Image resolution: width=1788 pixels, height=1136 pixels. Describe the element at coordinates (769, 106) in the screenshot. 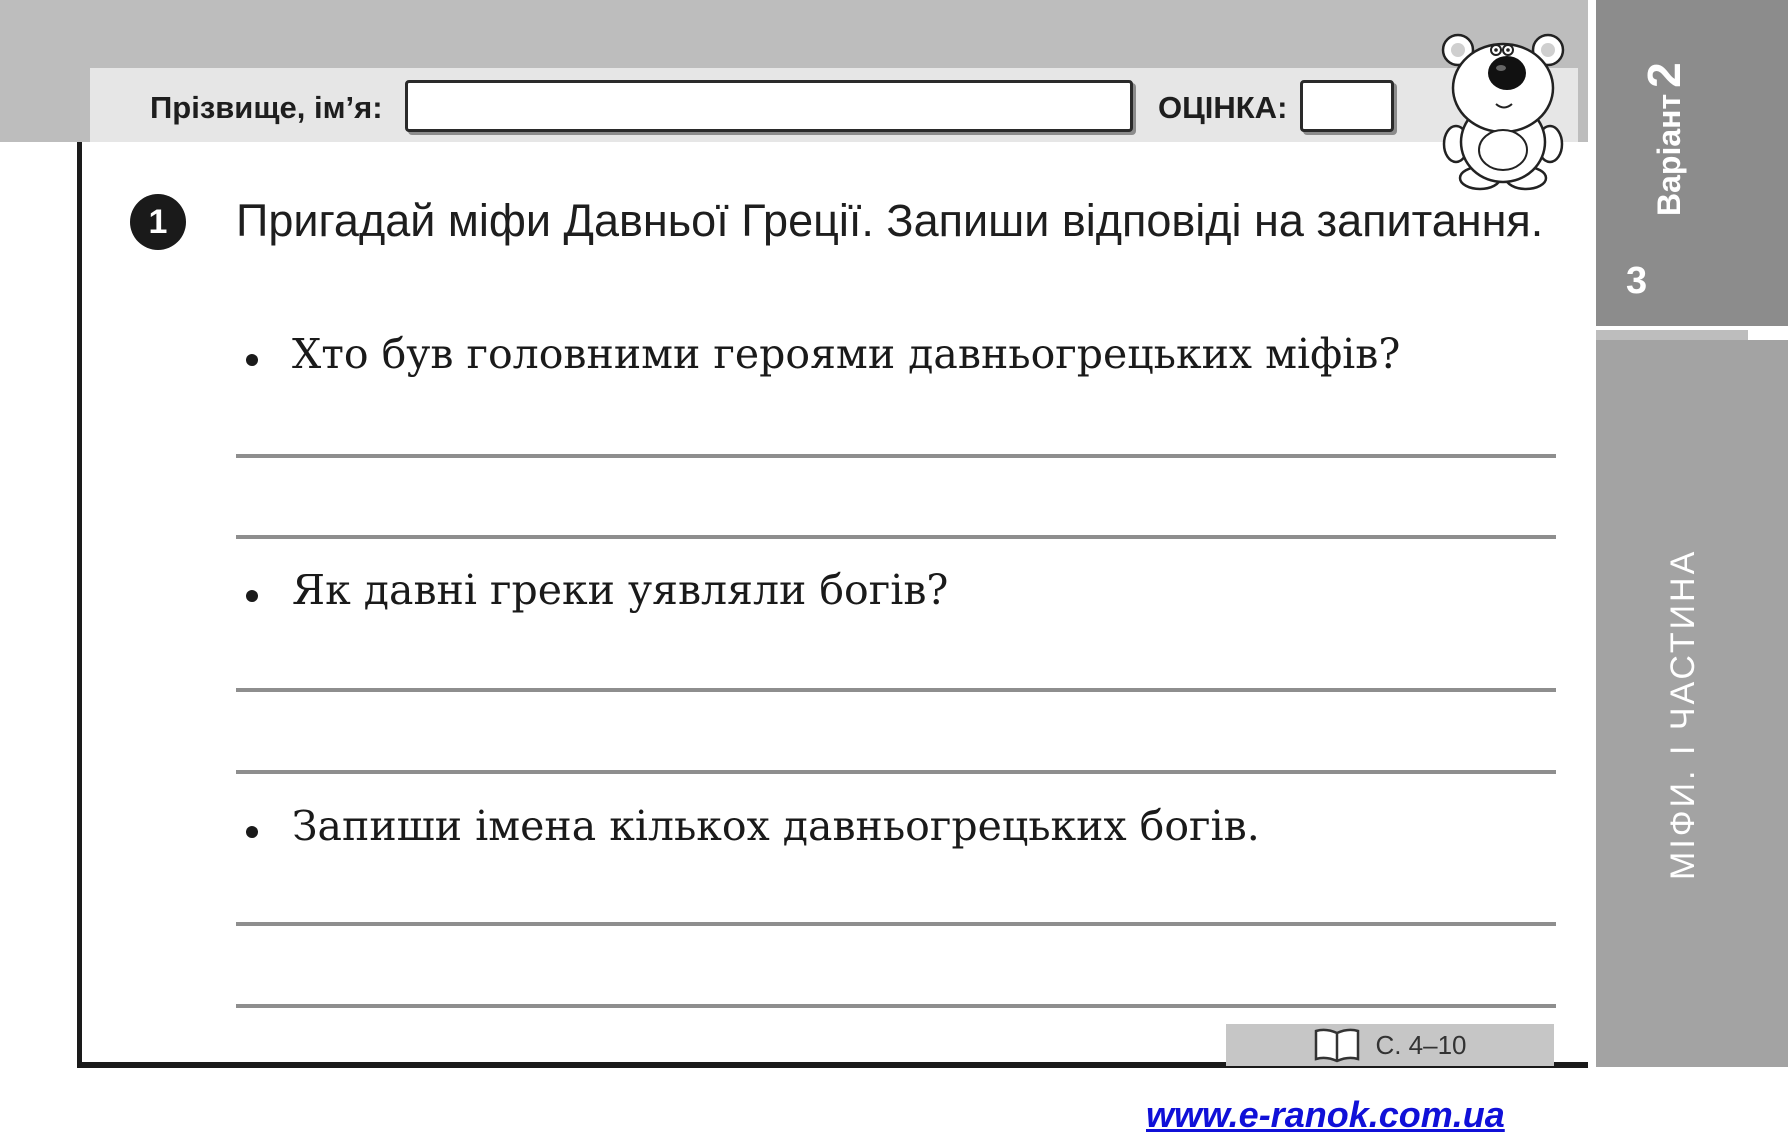

I see `name-input` at that location.